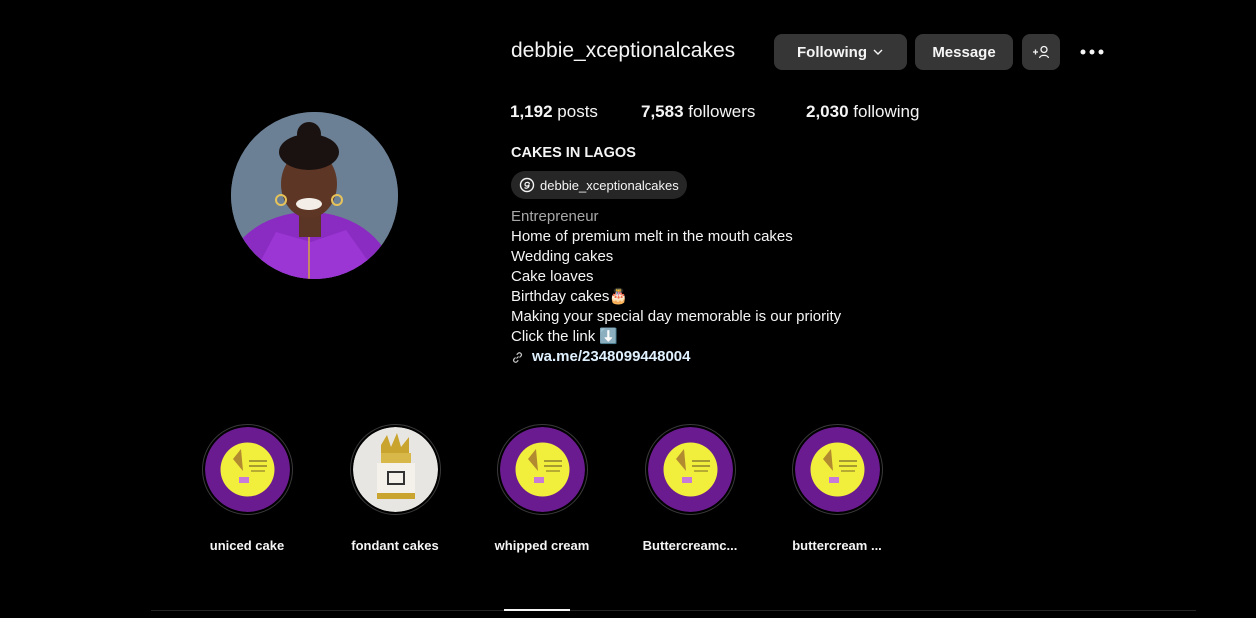 The height and width of the screenshot is (618, 1256). I want to click on active-tab-indicator, so click(537, 610).